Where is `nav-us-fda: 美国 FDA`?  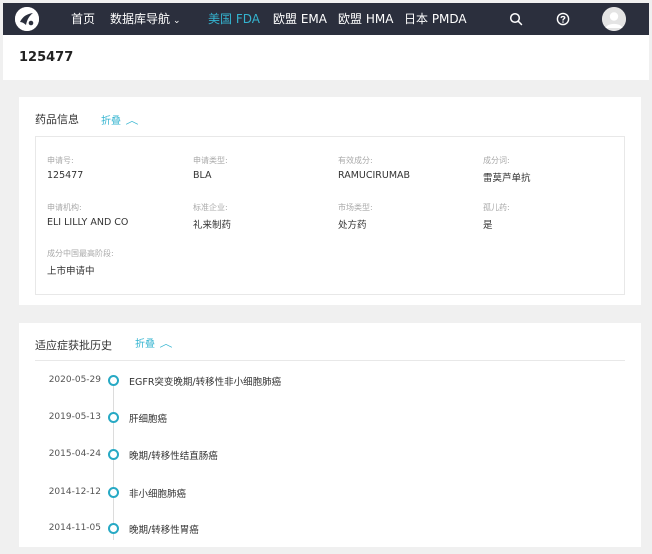 nav-us-fda: 美国 FDA is located at coordinates (234, 19).